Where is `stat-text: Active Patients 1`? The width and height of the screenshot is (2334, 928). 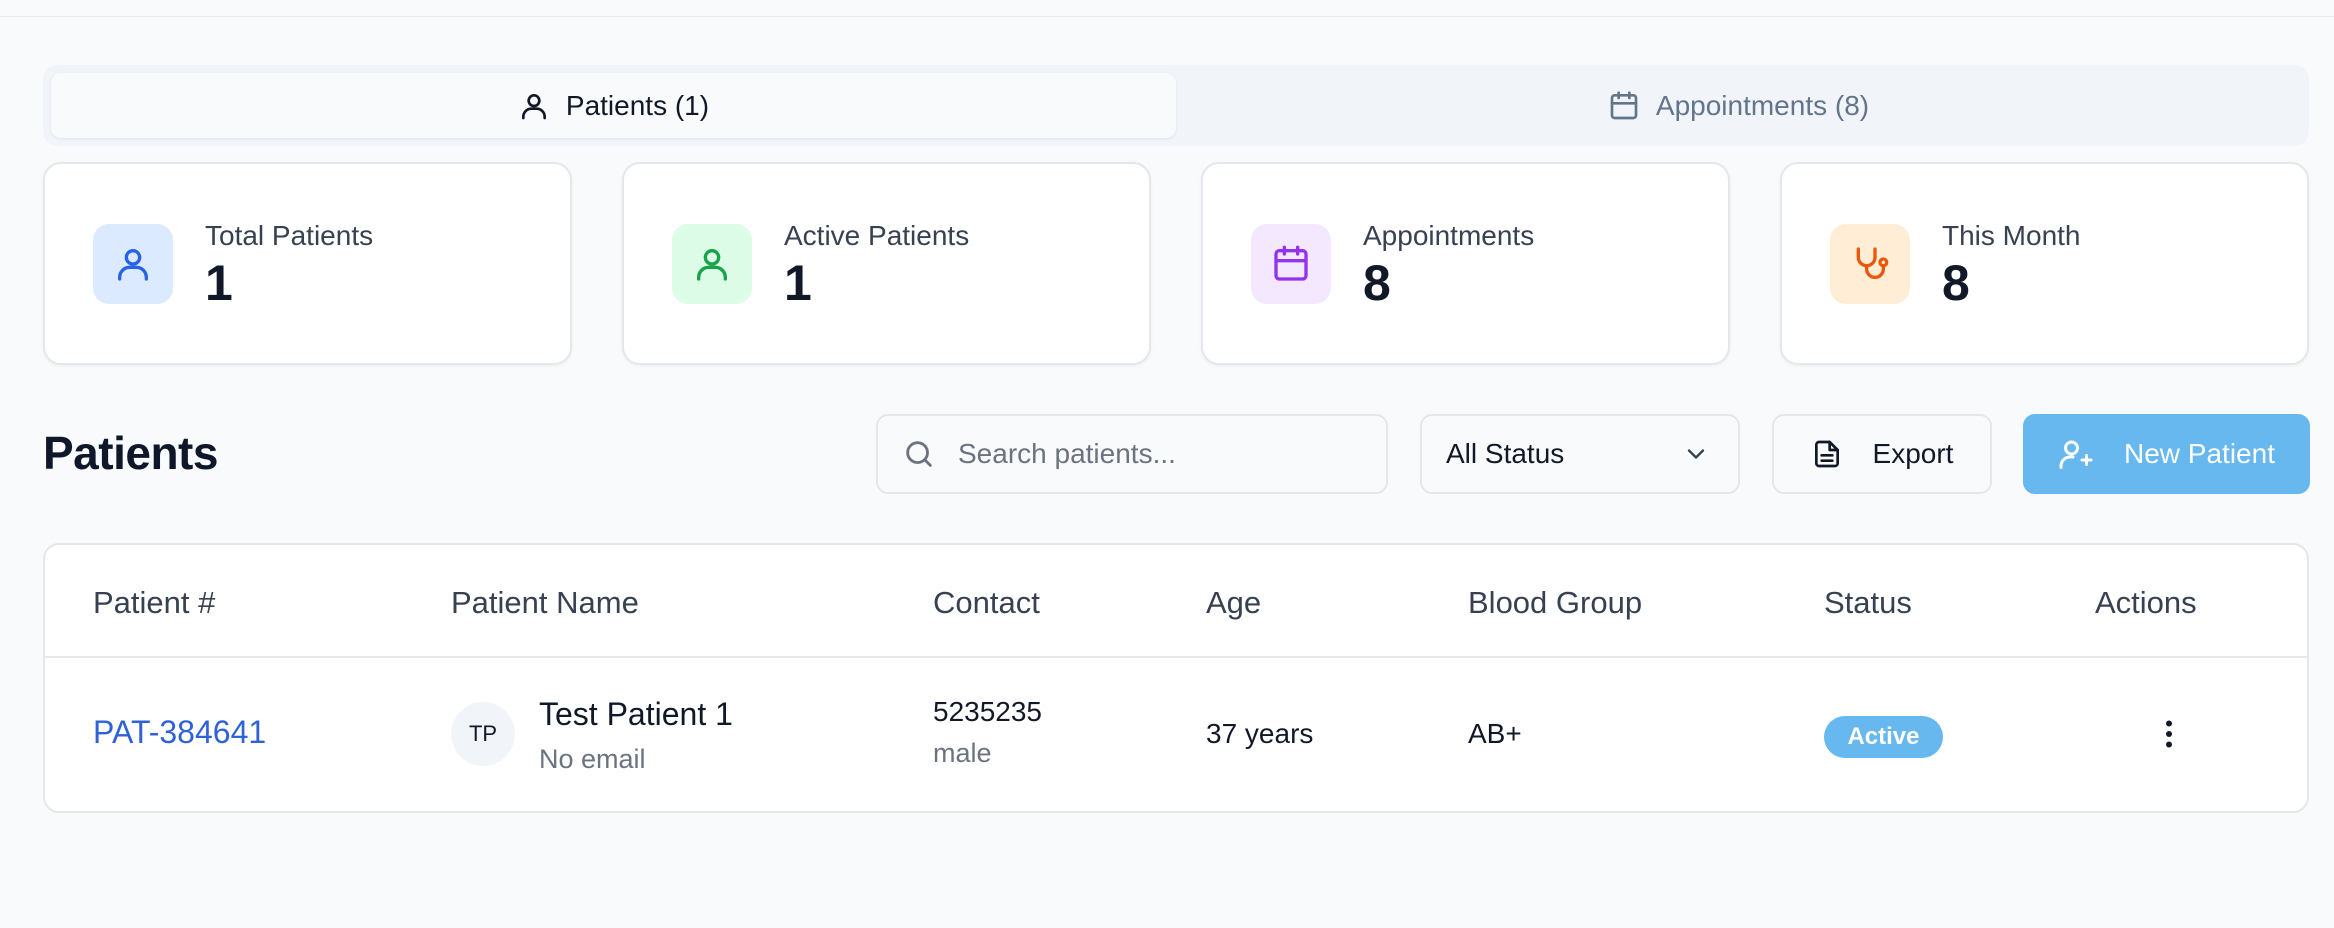 stat-text: Active Patients 1 is located at coordinates (876, 264).